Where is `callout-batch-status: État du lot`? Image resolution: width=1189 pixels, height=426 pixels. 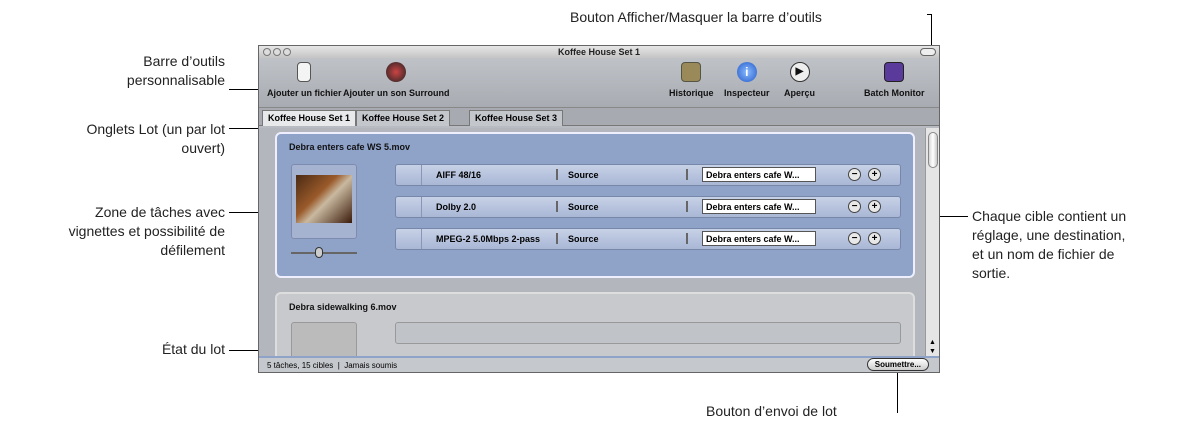
callout-batch-status: État du lot is located at coordinates (193, 349).